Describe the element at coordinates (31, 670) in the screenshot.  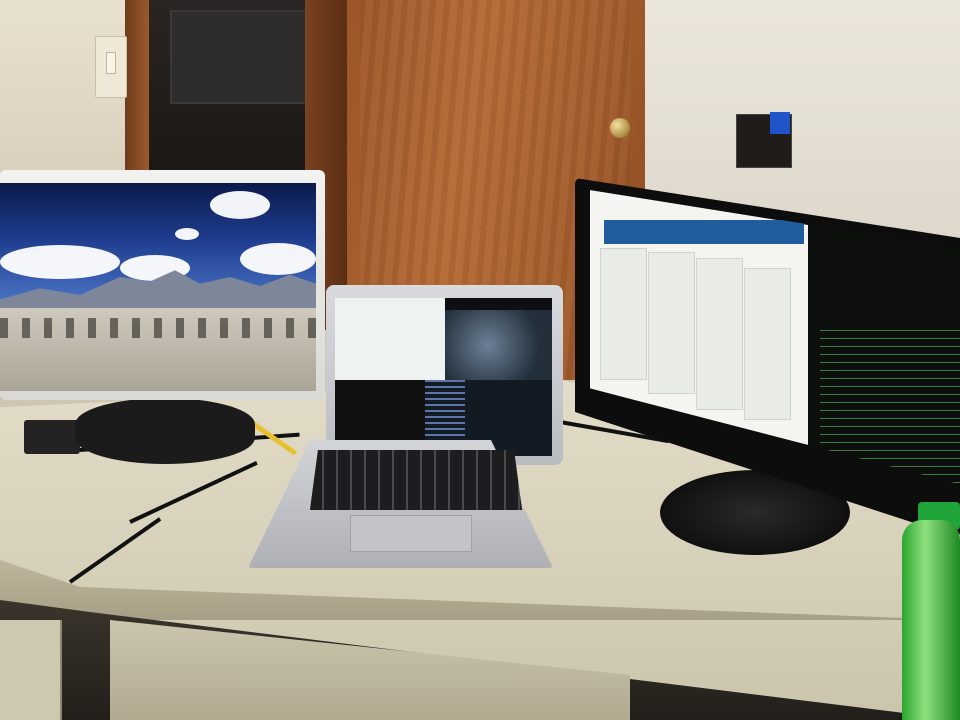
I see `chair-edge` at that location.